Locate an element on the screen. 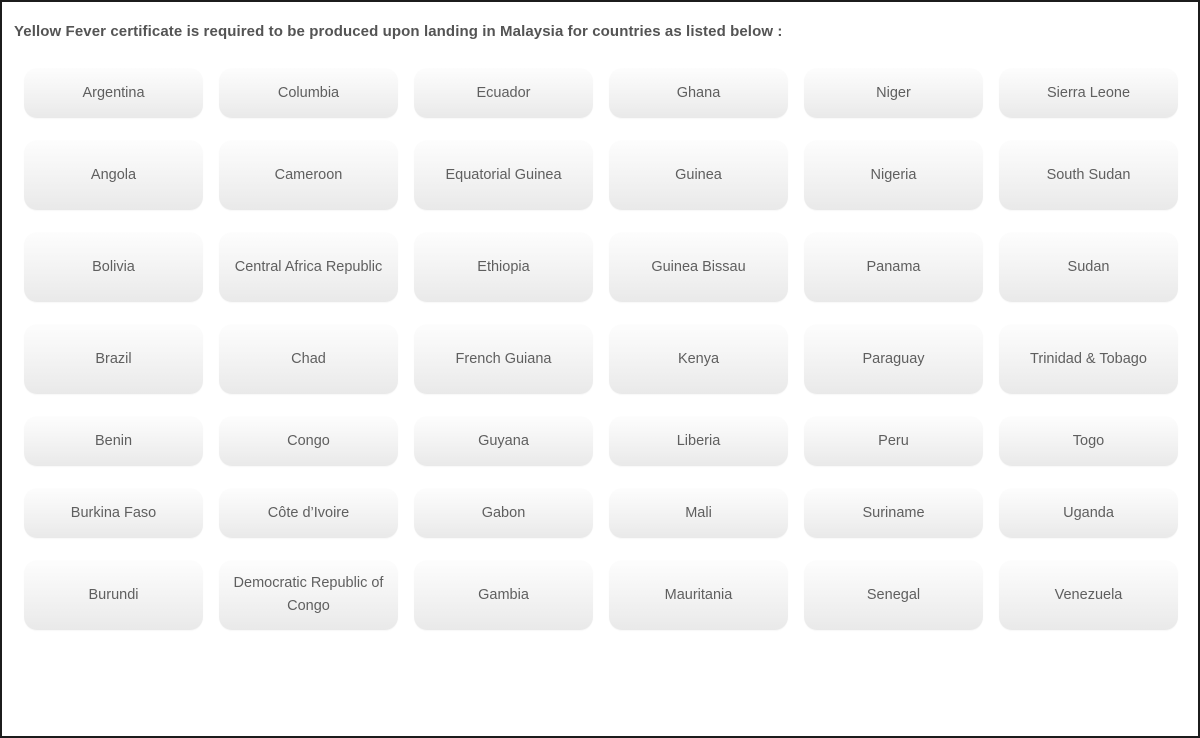 The image size is (1200, 738). country-chip-label: Senegal is located at coordinates (893, 594).